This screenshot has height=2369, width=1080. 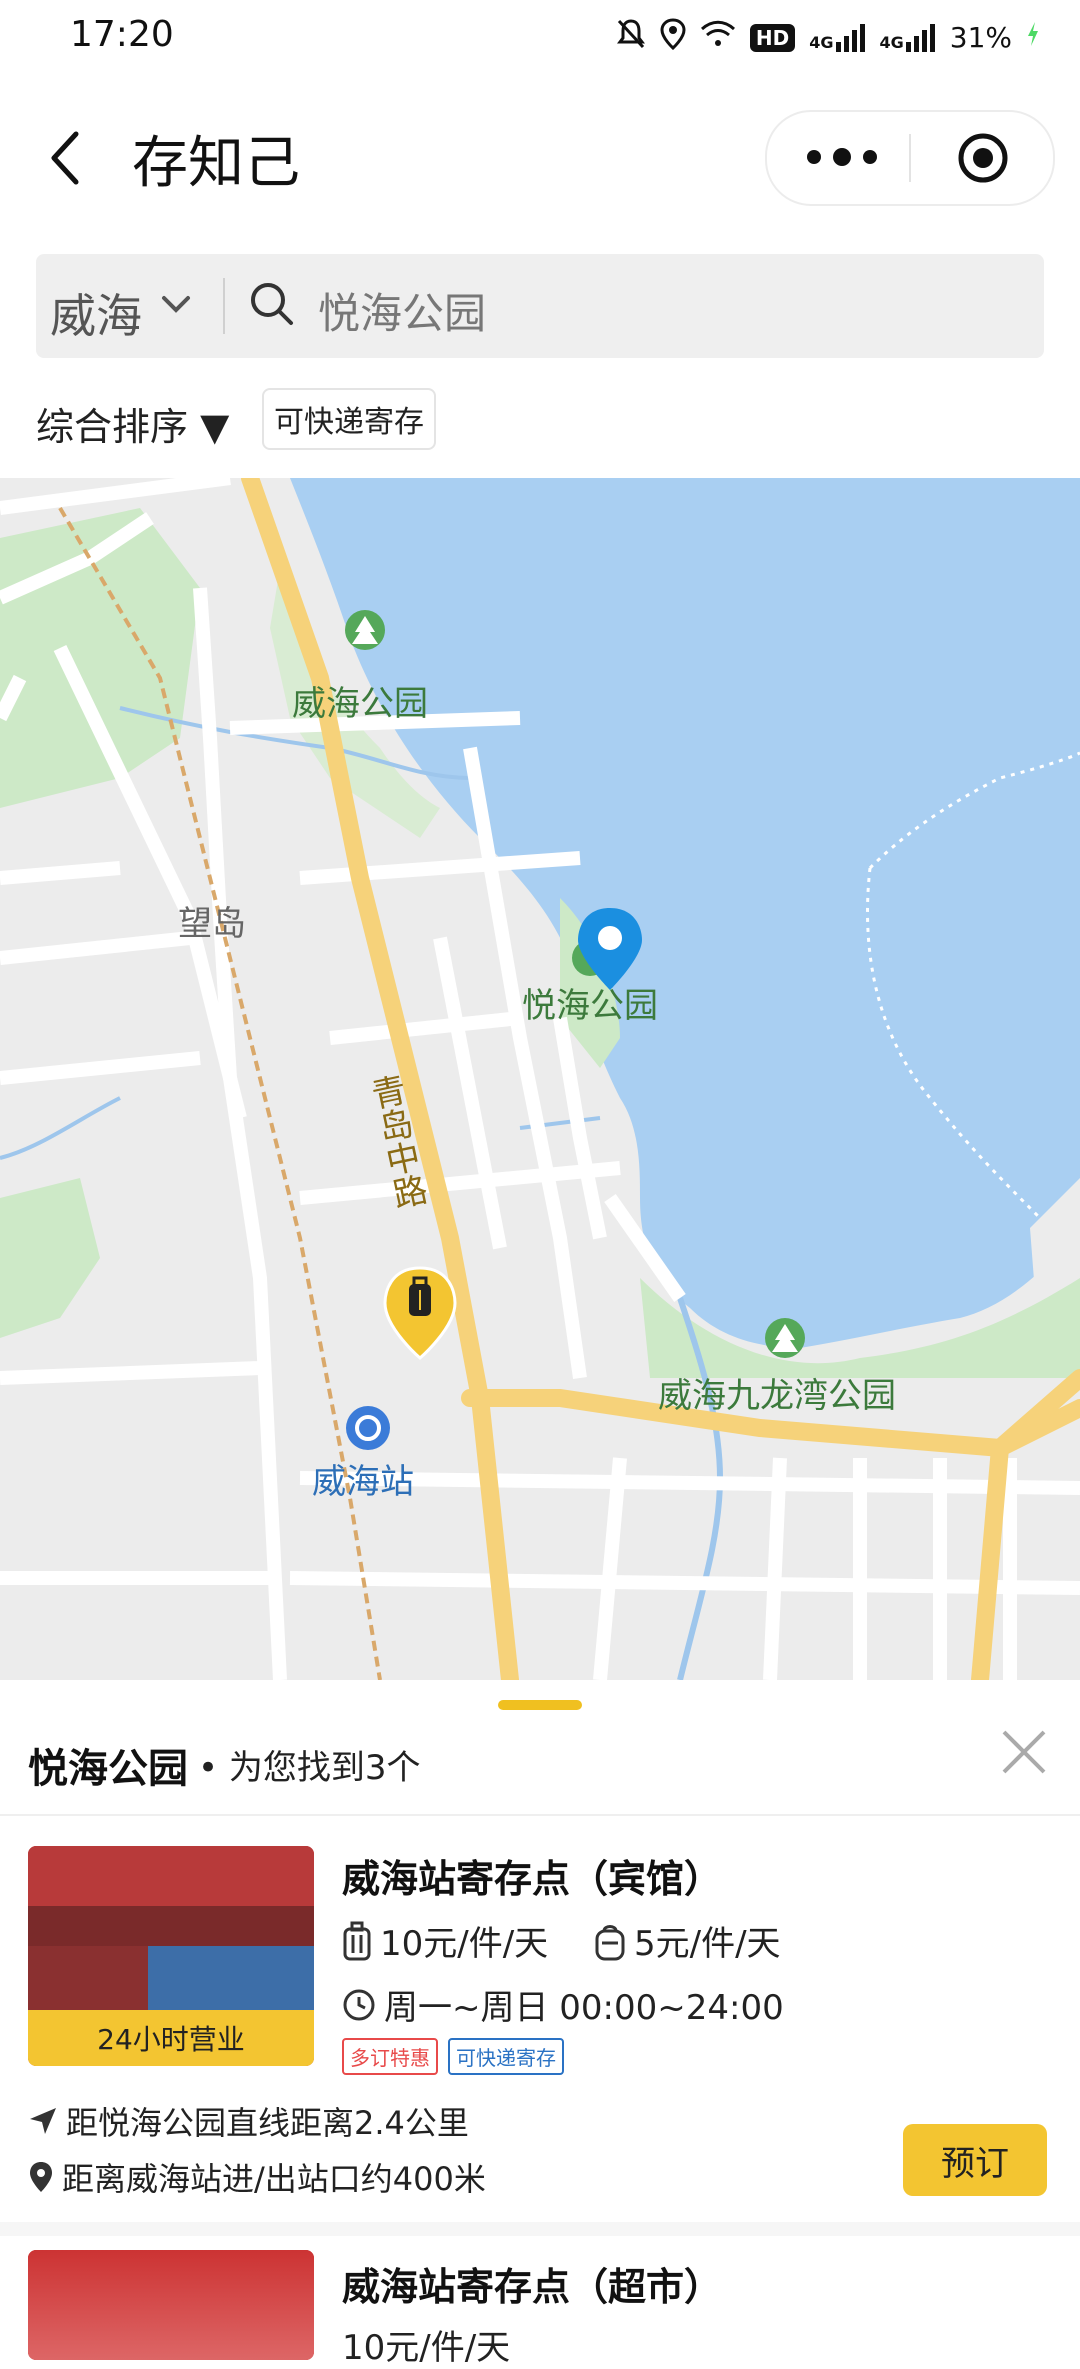 I want to click on close-sheet-button, so click(x=1024, y=1754).